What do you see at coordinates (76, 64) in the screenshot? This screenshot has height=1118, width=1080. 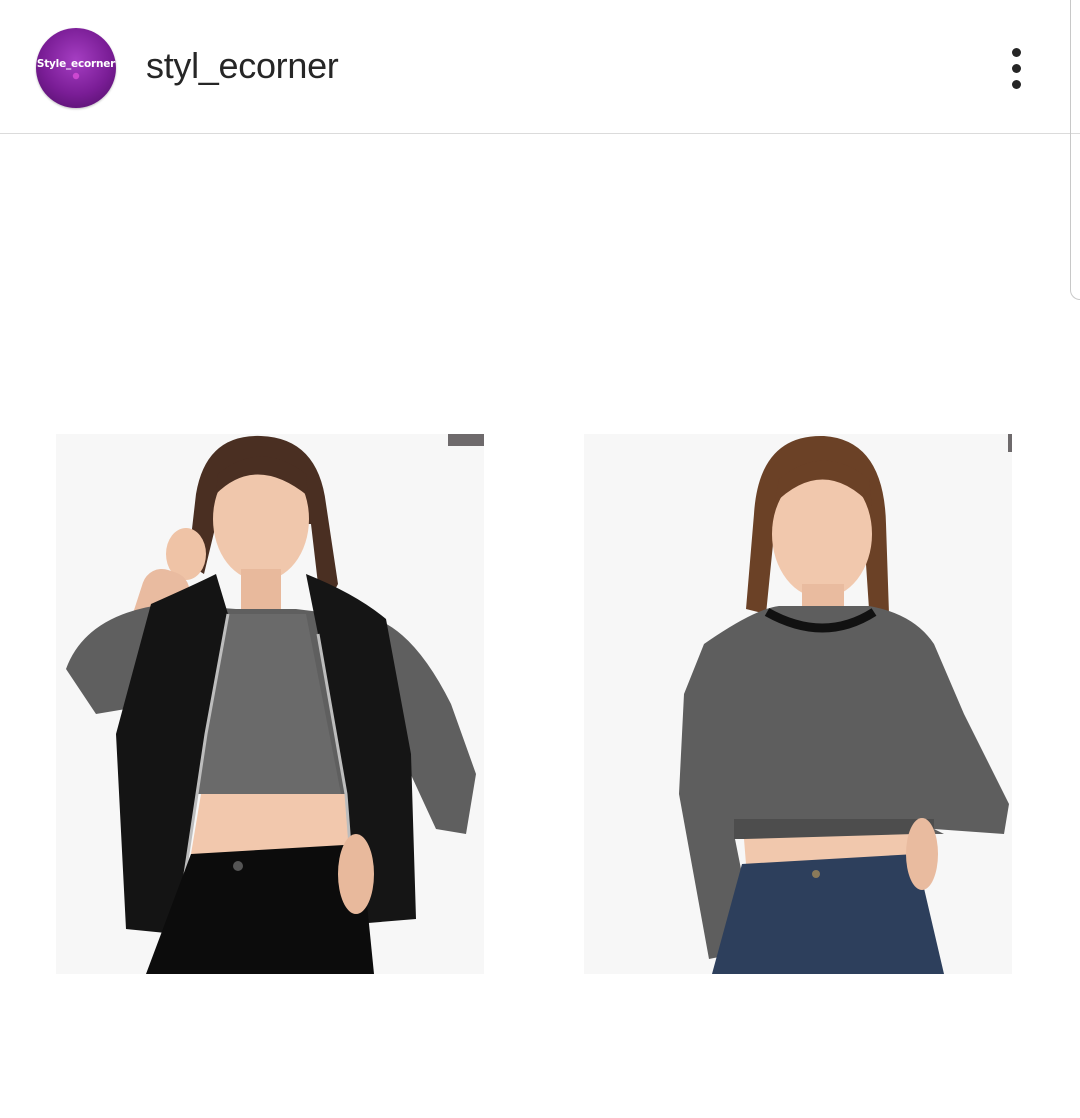 I see `avatar-text: Style_ecorner` at bounding box center [76, 64].